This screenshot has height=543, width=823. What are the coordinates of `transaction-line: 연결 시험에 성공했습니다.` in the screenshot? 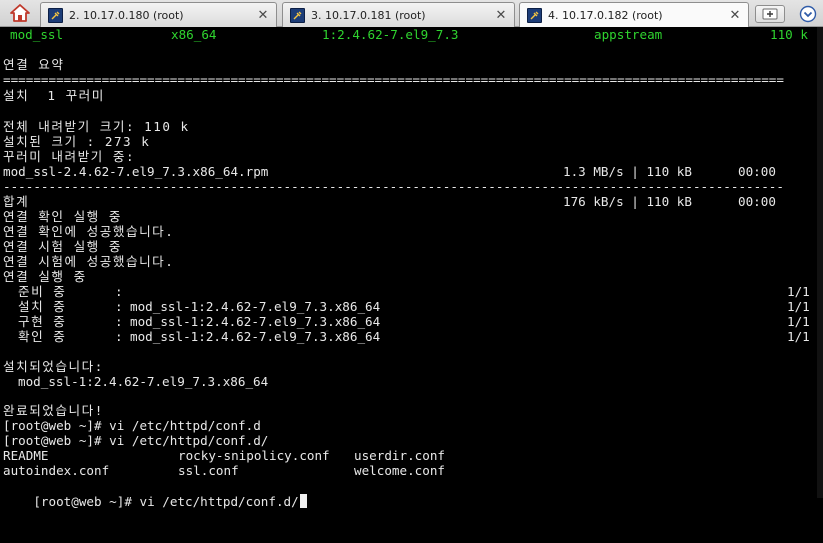 It's located at (89, 261).